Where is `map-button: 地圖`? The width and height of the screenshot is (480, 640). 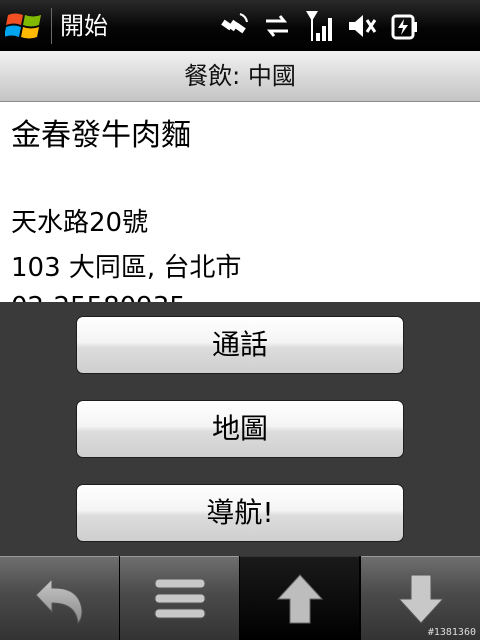
map-button: 地圖 is located at coordinates (240, 429).